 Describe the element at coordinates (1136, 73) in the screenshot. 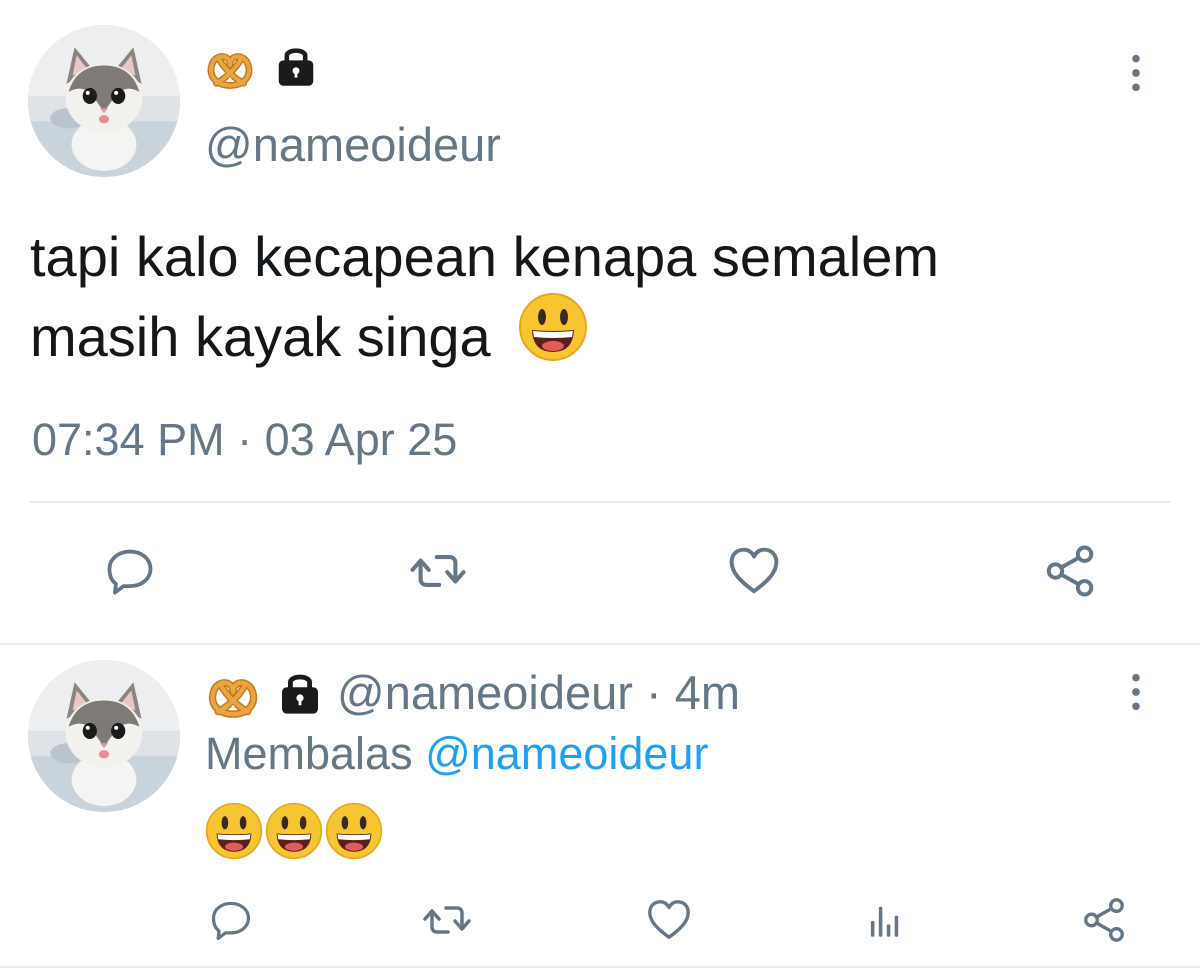

I see `more-options-icon` at that location.